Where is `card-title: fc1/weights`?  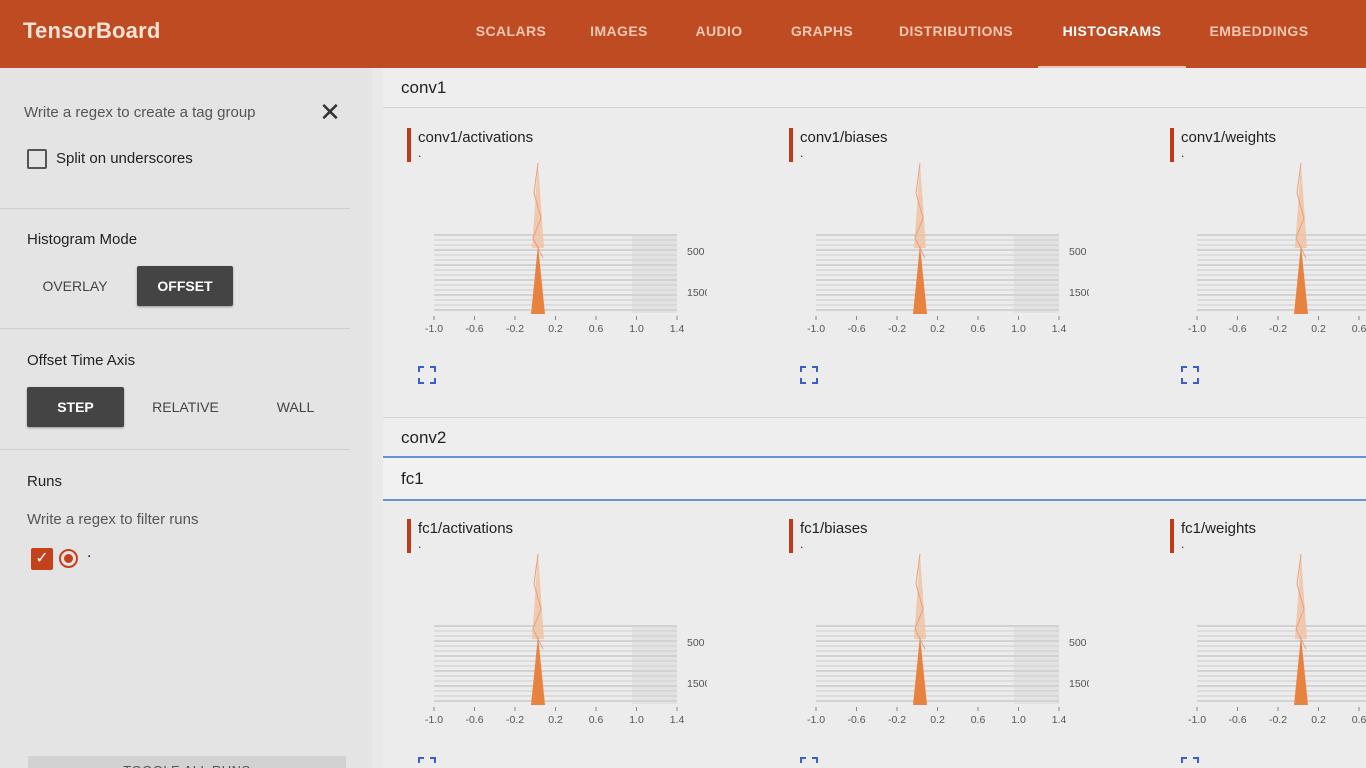
card-title: fc1/weights is located at coordinates (1219, 528).